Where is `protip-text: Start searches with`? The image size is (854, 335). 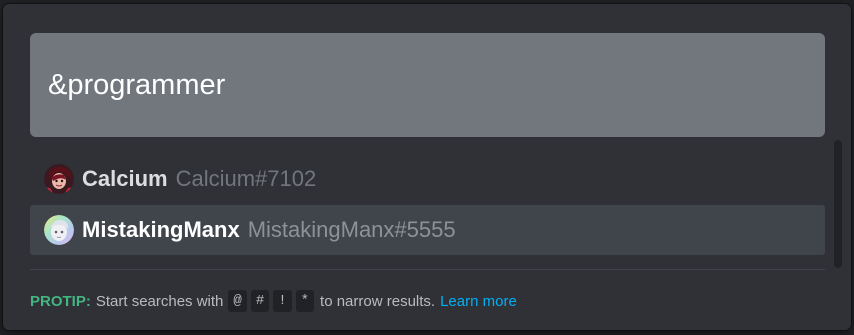 protip-text: Start searches with is located at coordinates (159, 301).